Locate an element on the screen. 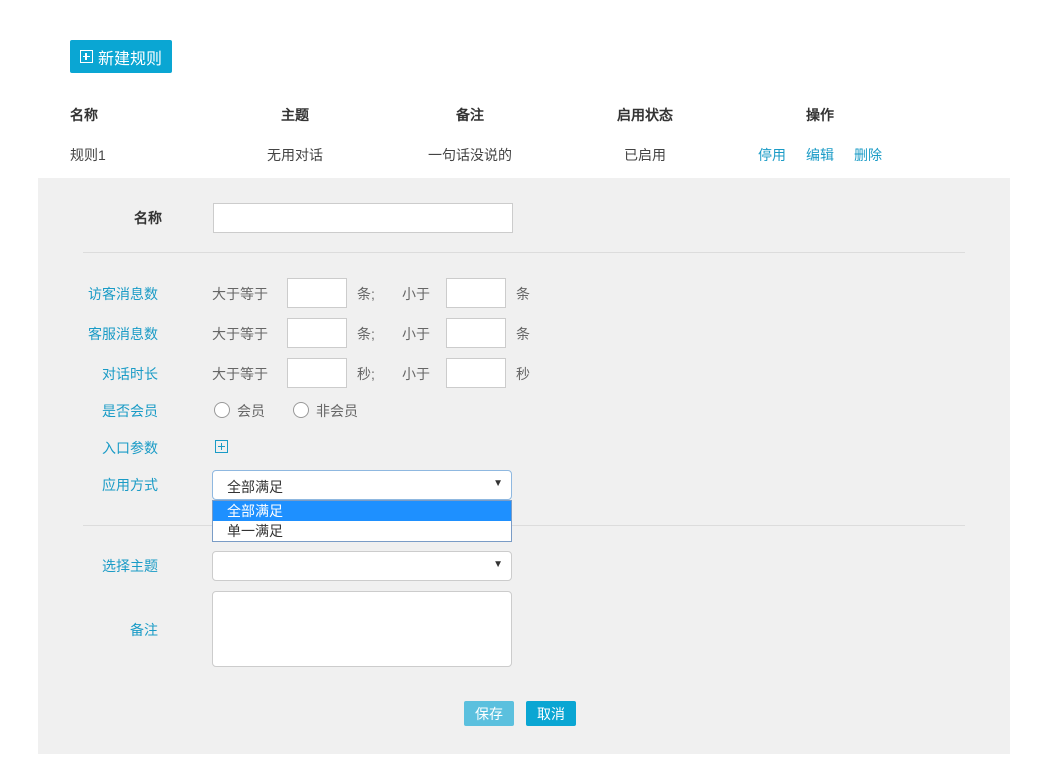  column-header-topic: 主题 is located at coordinates (295, 115).